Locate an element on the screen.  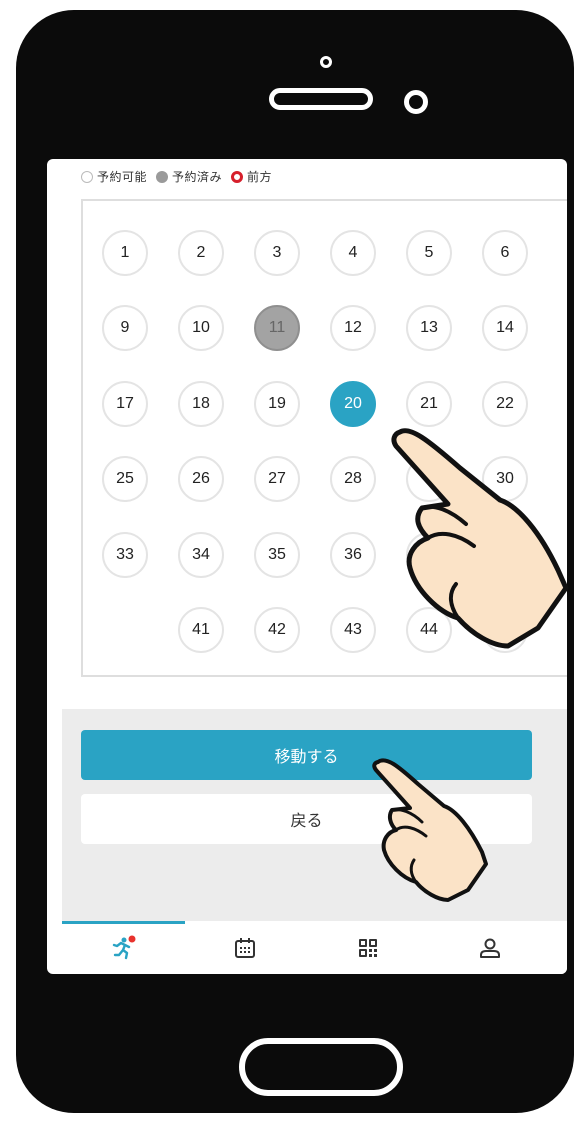
home-button is located at coordinates (321, 1067).